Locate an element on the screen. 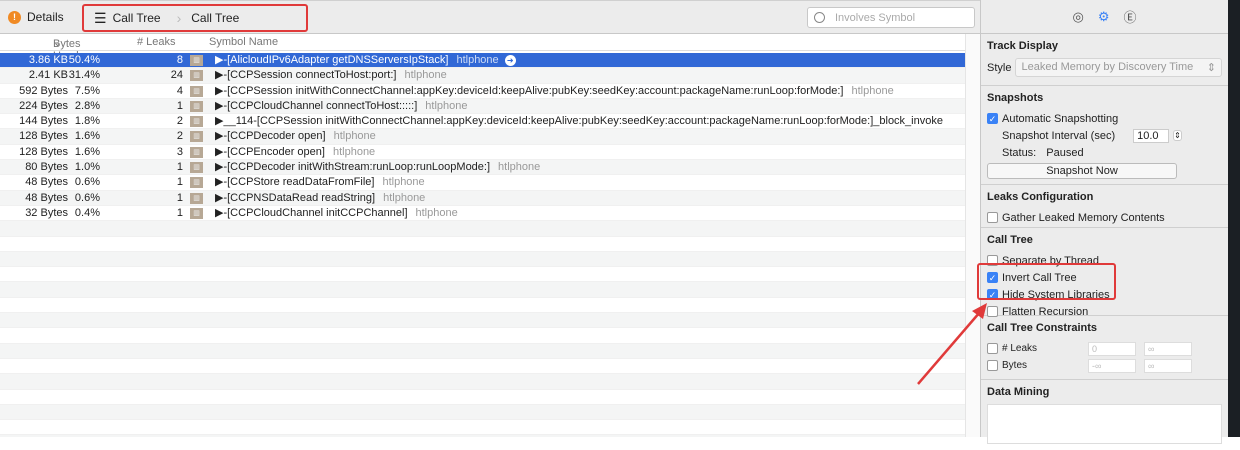 The height and width of the screenshot is (450, 1240). annotation-arrow is located at coordinates (952, 344).